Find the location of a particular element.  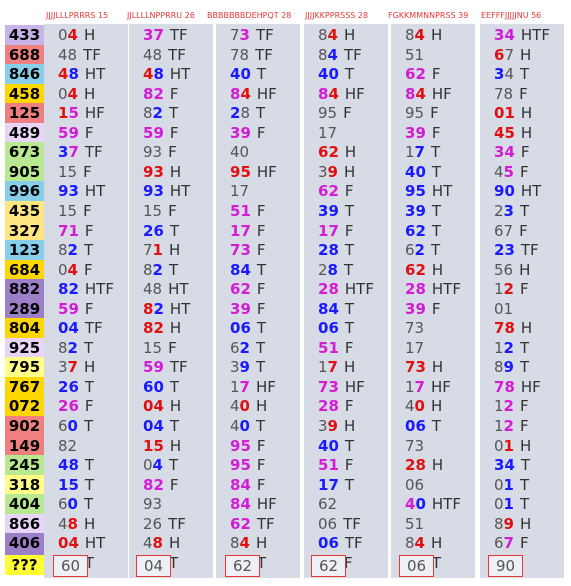

cell: 39 H is located at coordinates (336, 426).